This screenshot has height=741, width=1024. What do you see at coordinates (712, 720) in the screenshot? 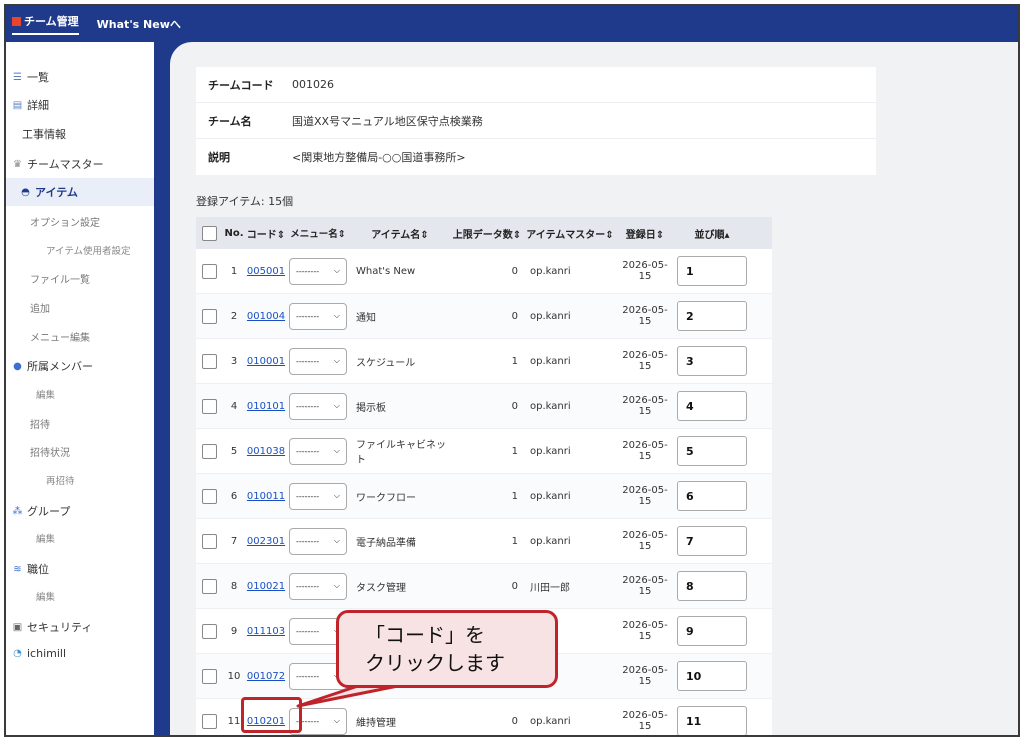
I see `order-input: 11` at bounding box center [712, 720].